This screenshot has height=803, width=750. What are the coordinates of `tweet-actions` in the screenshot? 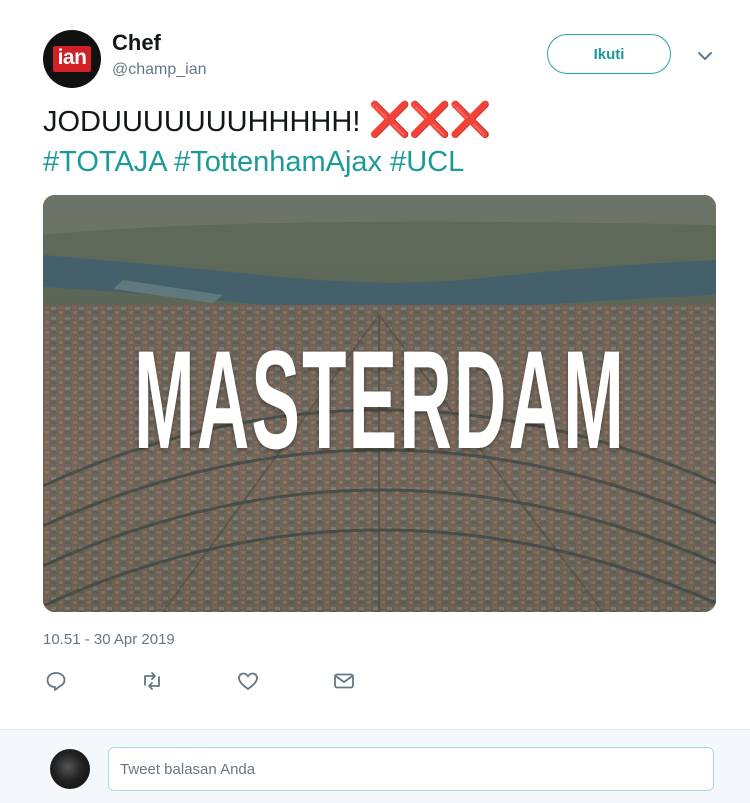 It's located at (375, 681).